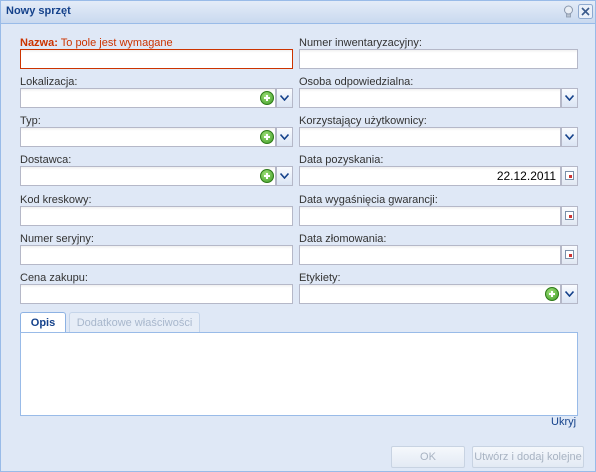 The image size is (596, 472). What do you see at coordinates (156, 255) in the screenshot?
I see `serial-number-input` at bounding box center [156, 255].